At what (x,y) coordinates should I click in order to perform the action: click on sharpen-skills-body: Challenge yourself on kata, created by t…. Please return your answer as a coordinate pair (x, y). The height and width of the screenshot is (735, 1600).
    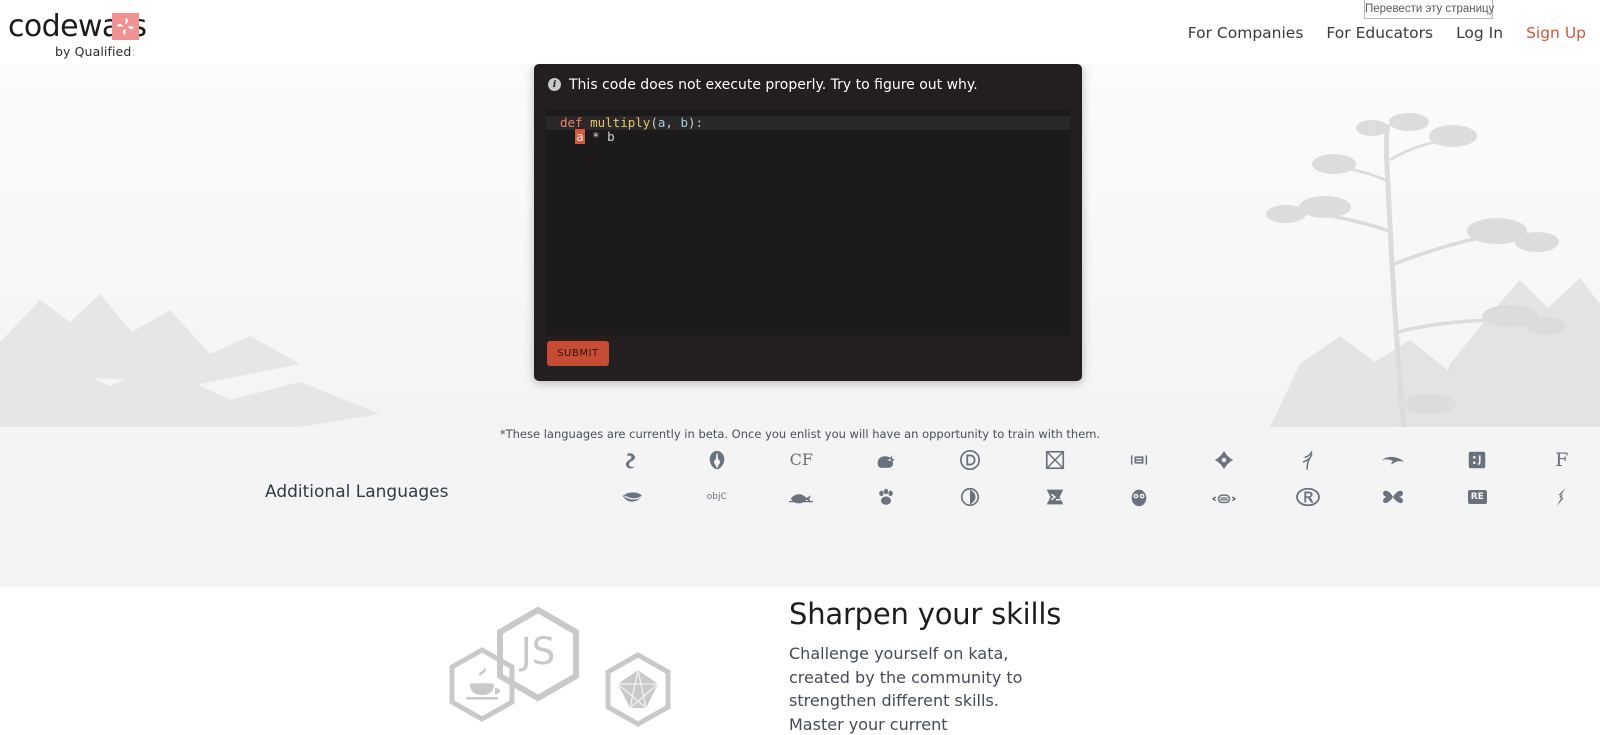
    Looking at the image, I should click on (906, 689).